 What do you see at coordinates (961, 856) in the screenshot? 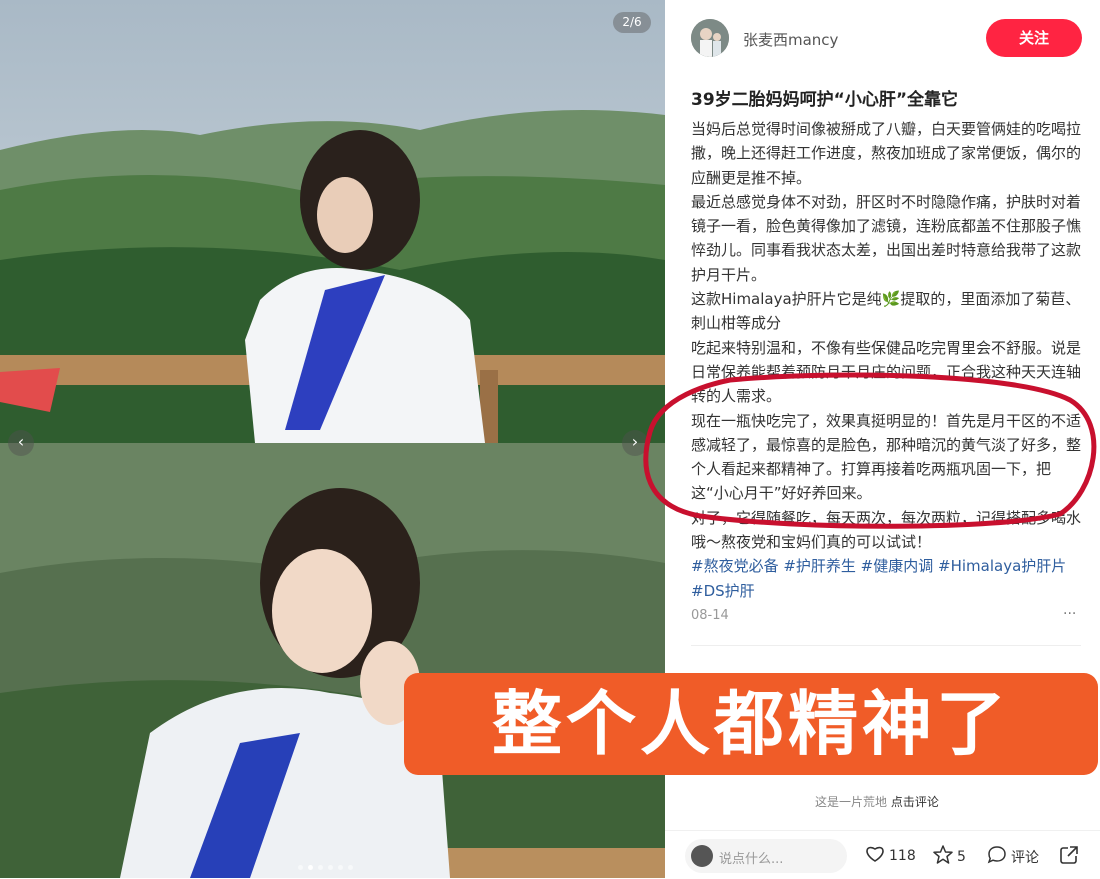
I see `star-count: 5` at bounding box center [961, 856].